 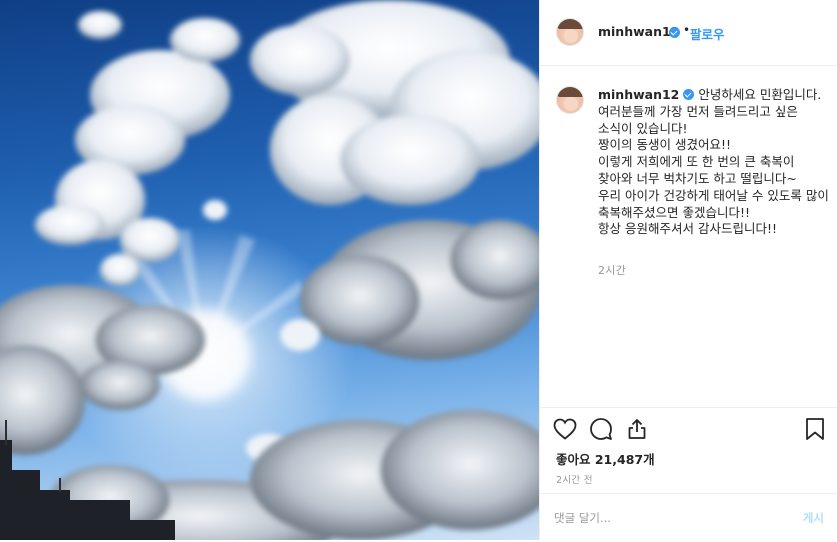 I want to click on share-button, so click(x=637, y=429).